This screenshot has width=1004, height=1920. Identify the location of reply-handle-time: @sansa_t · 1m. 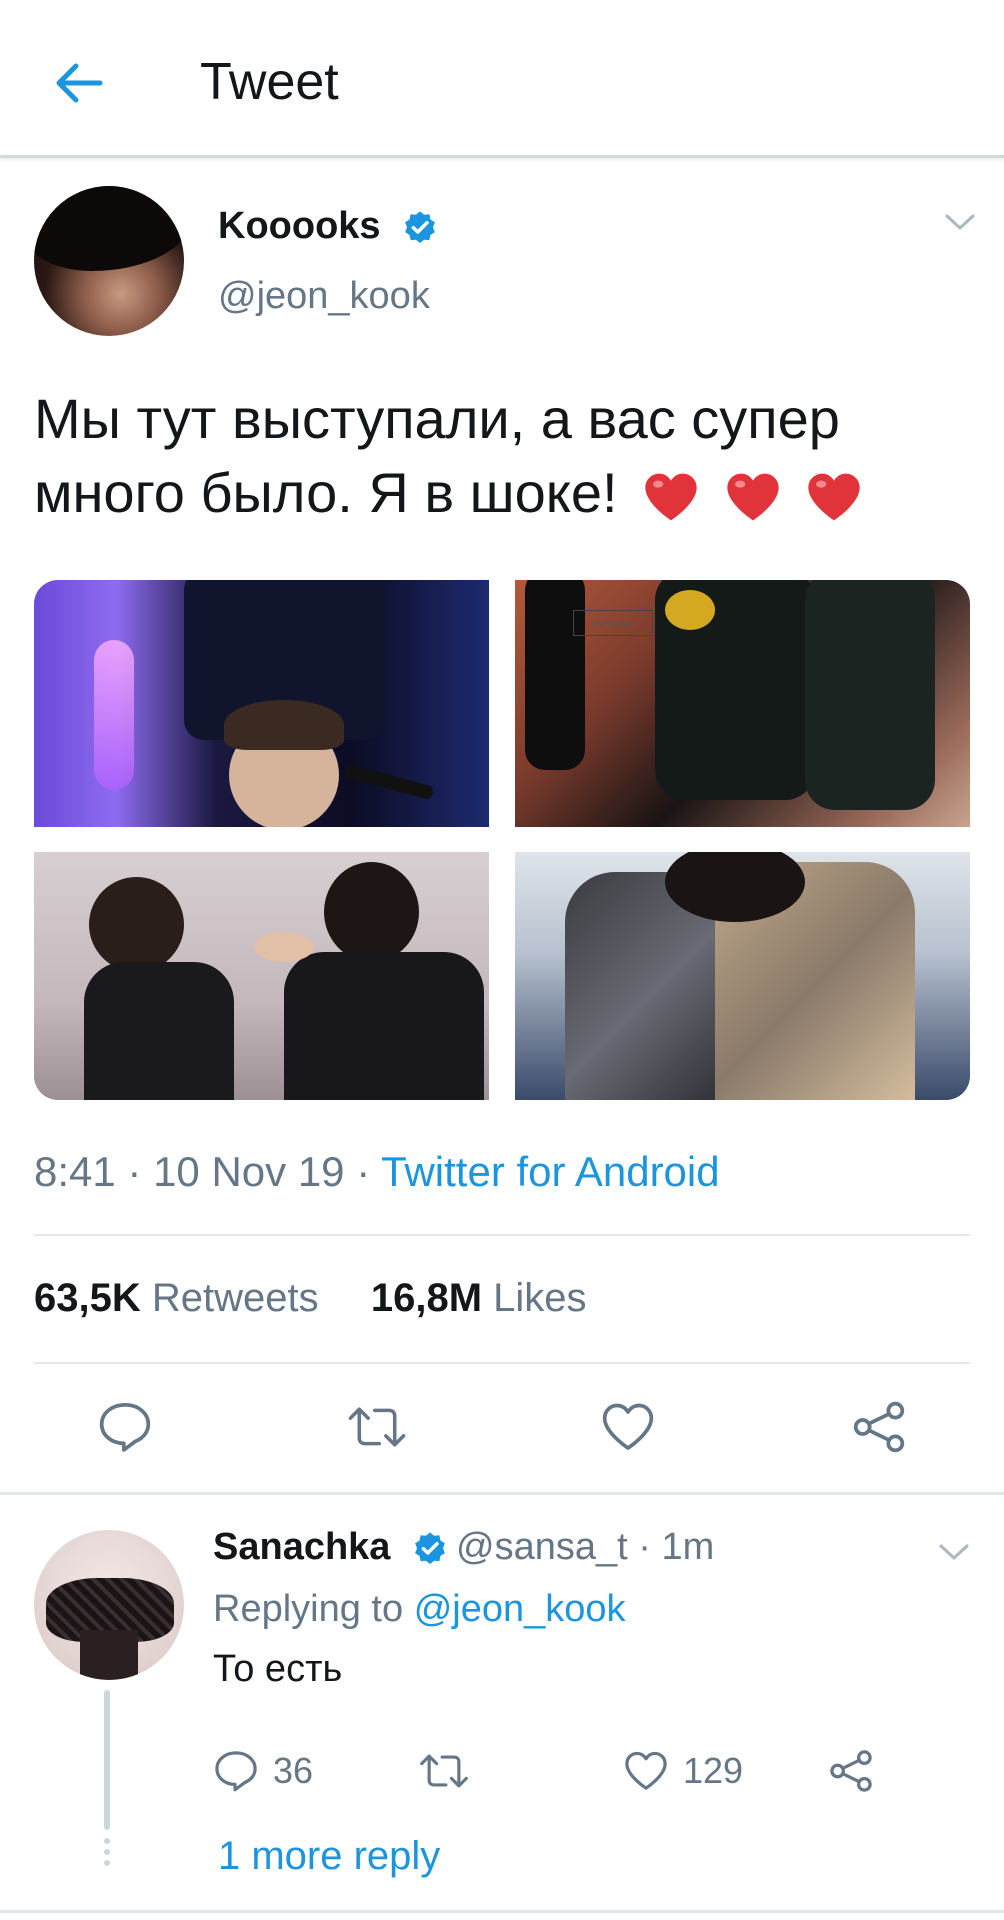
(585, 1547).